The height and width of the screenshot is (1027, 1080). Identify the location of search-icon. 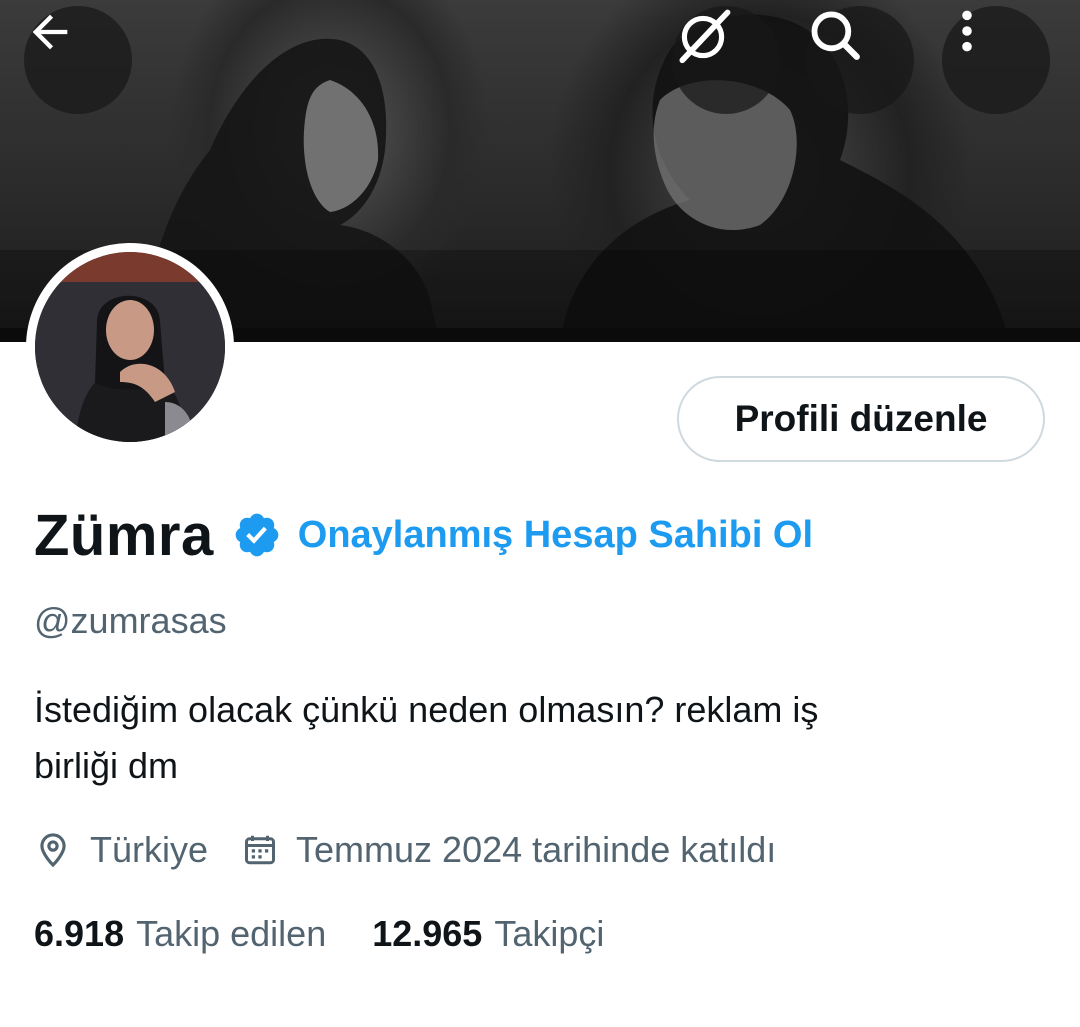
(835, 35).